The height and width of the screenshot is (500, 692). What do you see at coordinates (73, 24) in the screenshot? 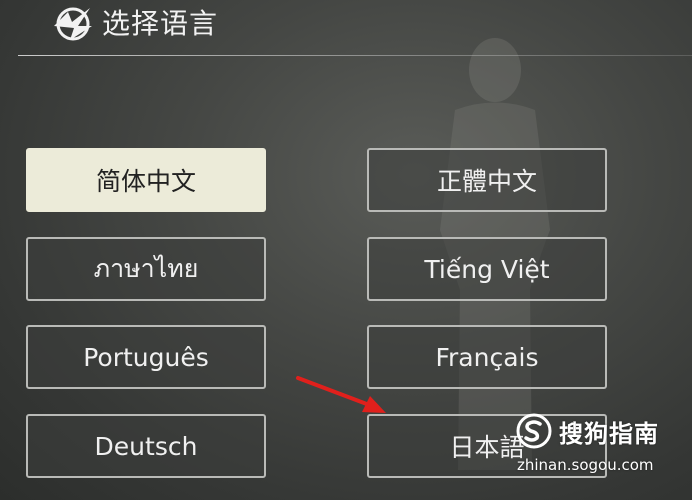
I see `game-logo-icon` at bounding box center [73, 24].